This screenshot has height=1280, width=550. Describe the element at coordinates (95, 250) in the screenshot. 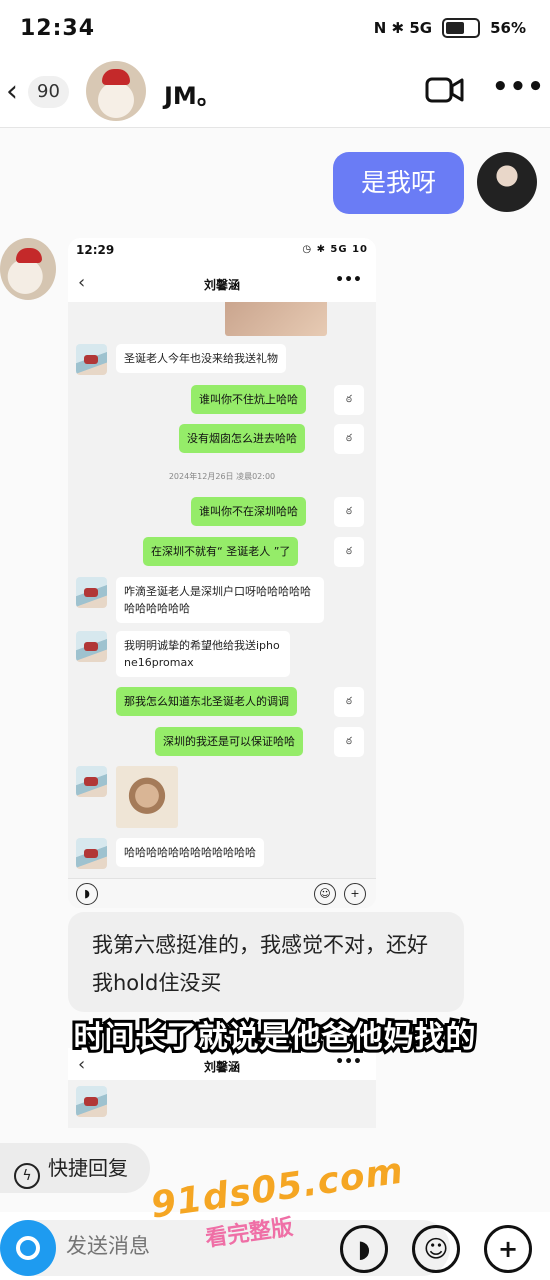

I see `inner-status-time: 12:29` at that location.